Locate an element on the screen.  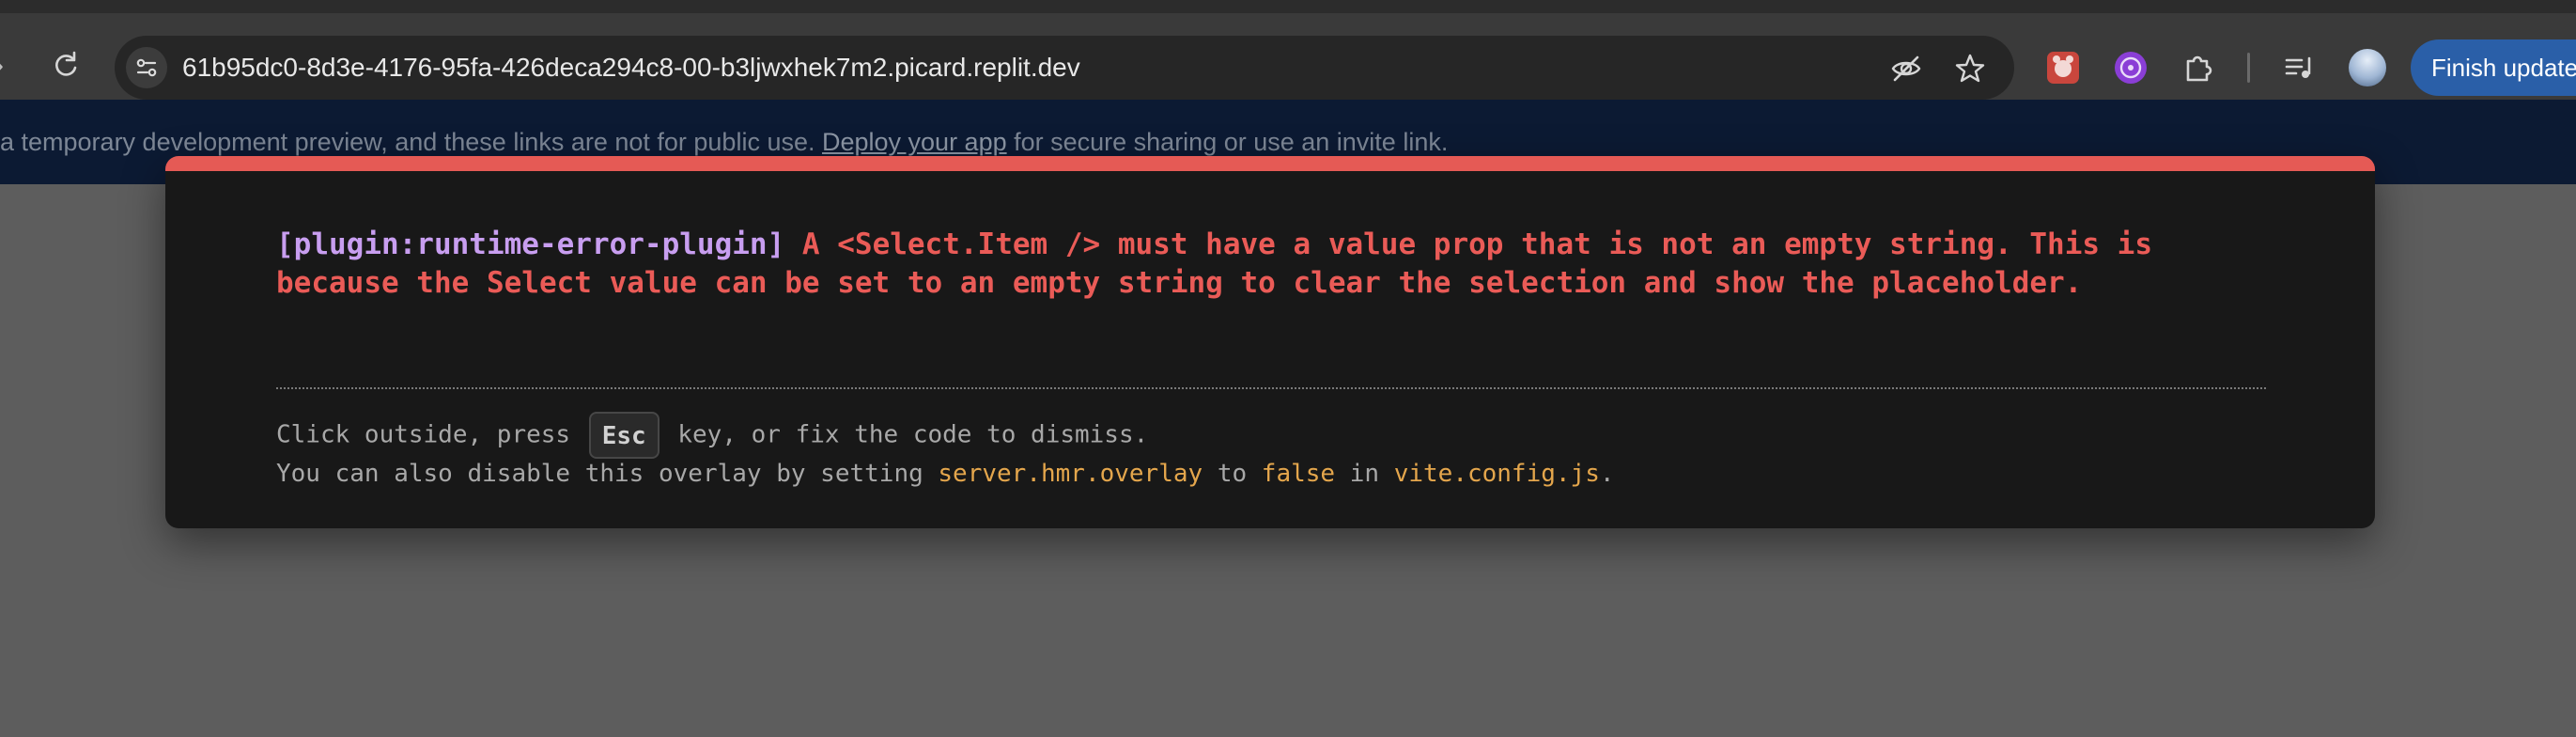
config-value: false is located at coordinates (1298, 474).